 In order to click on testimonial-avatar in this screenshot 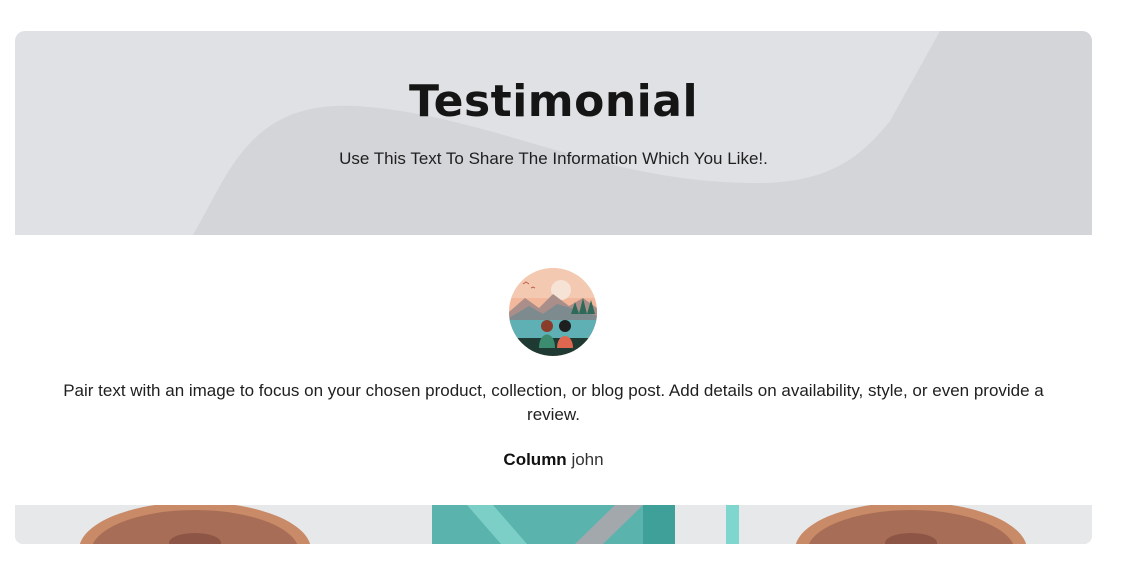, I will do `click(553, 312)`.